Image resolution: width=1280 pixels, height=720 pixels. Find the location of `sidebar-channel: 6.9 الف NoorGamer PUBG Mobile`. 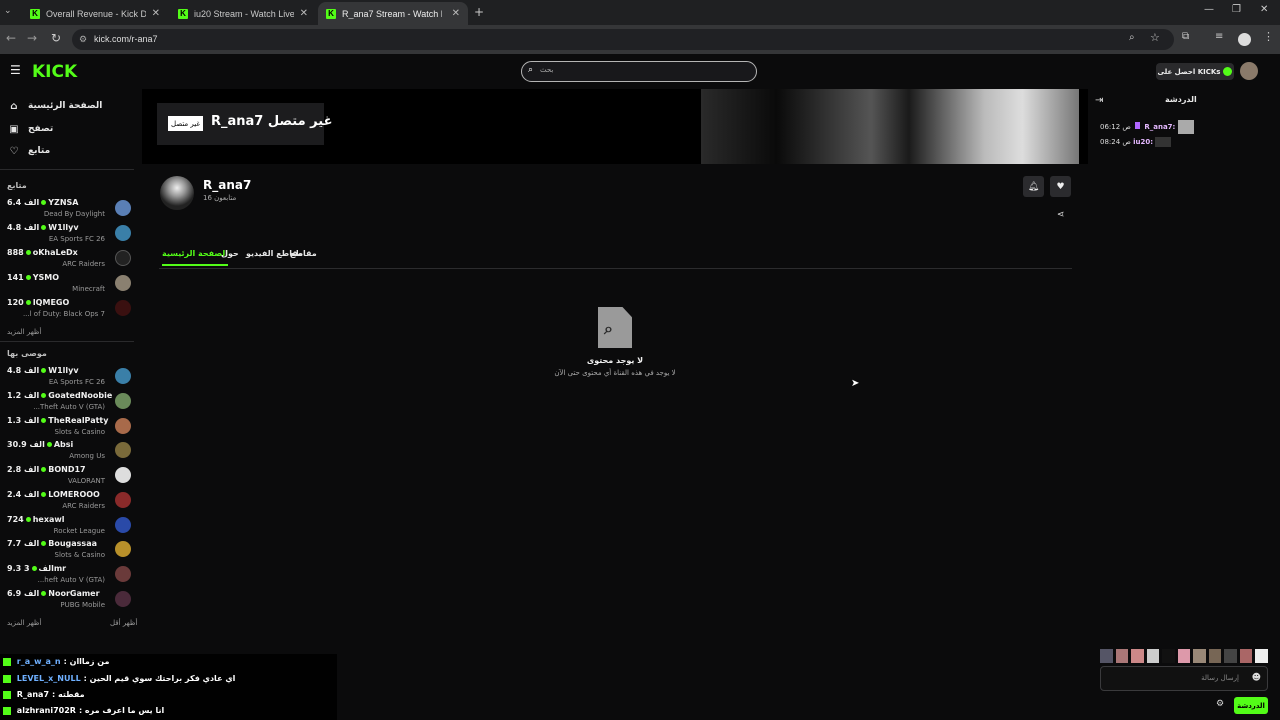

sidebar-channel: 6.9 الف NoorGamer PUBG Mobile is located at coordinates (70, 601).